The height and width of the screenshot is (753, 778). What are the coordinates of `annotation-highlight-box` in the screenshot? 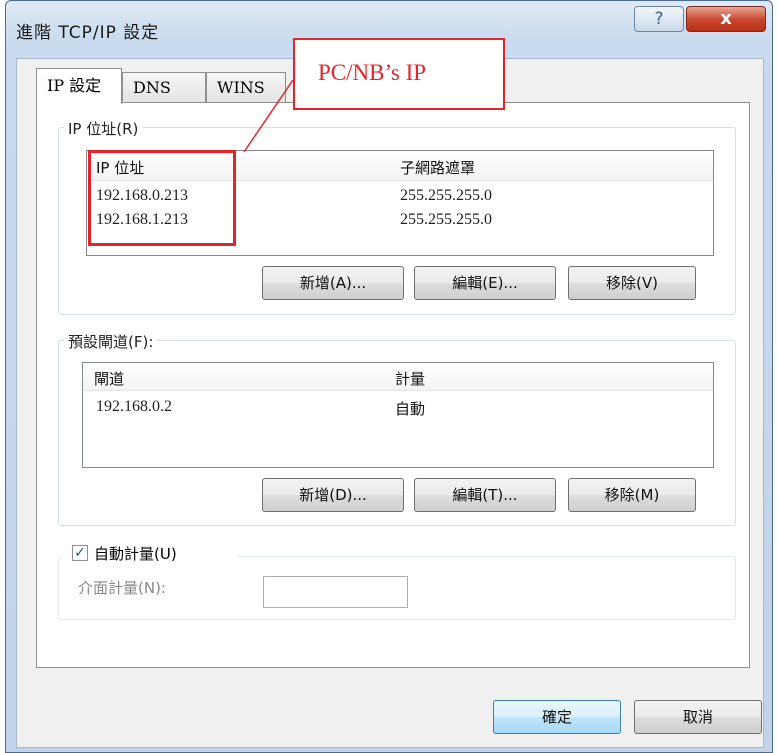 It's located at (162, 198).